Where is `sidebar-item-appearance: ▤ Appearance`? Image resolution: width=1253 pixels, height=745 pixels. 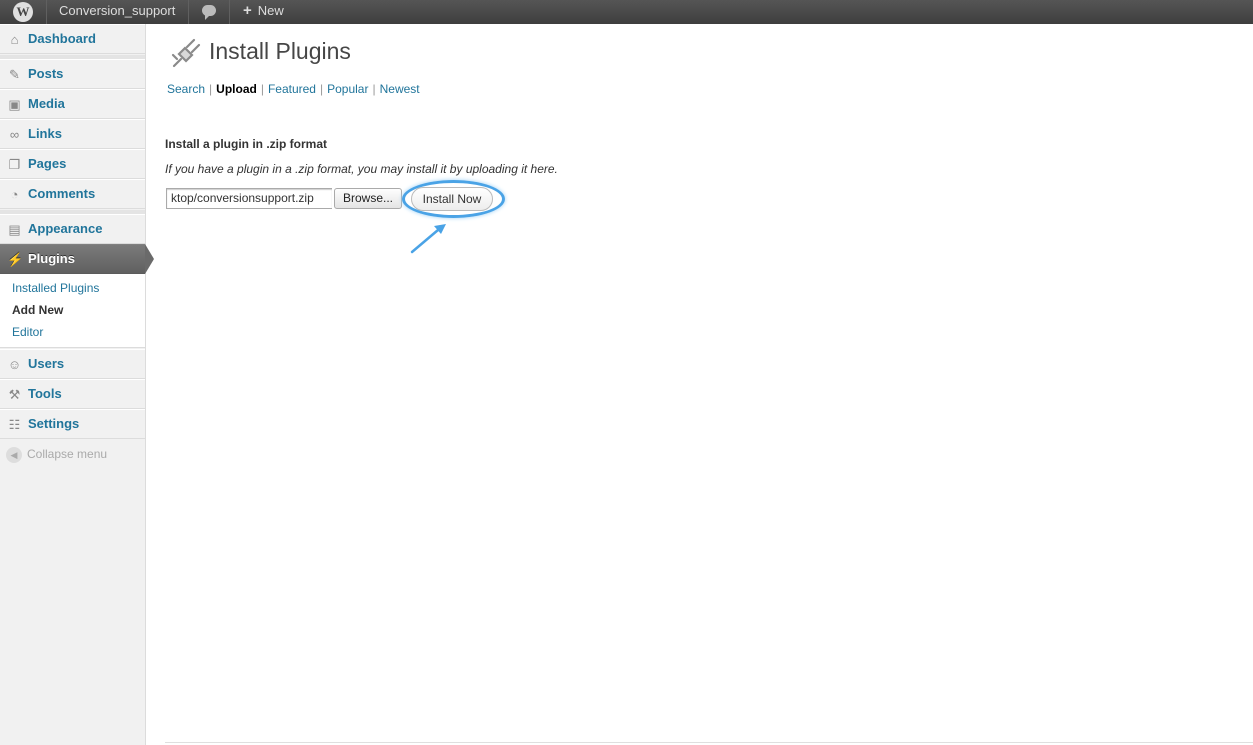 sidebar-item-appearance: ▤ Appearance is located at coordinates (72, 229).